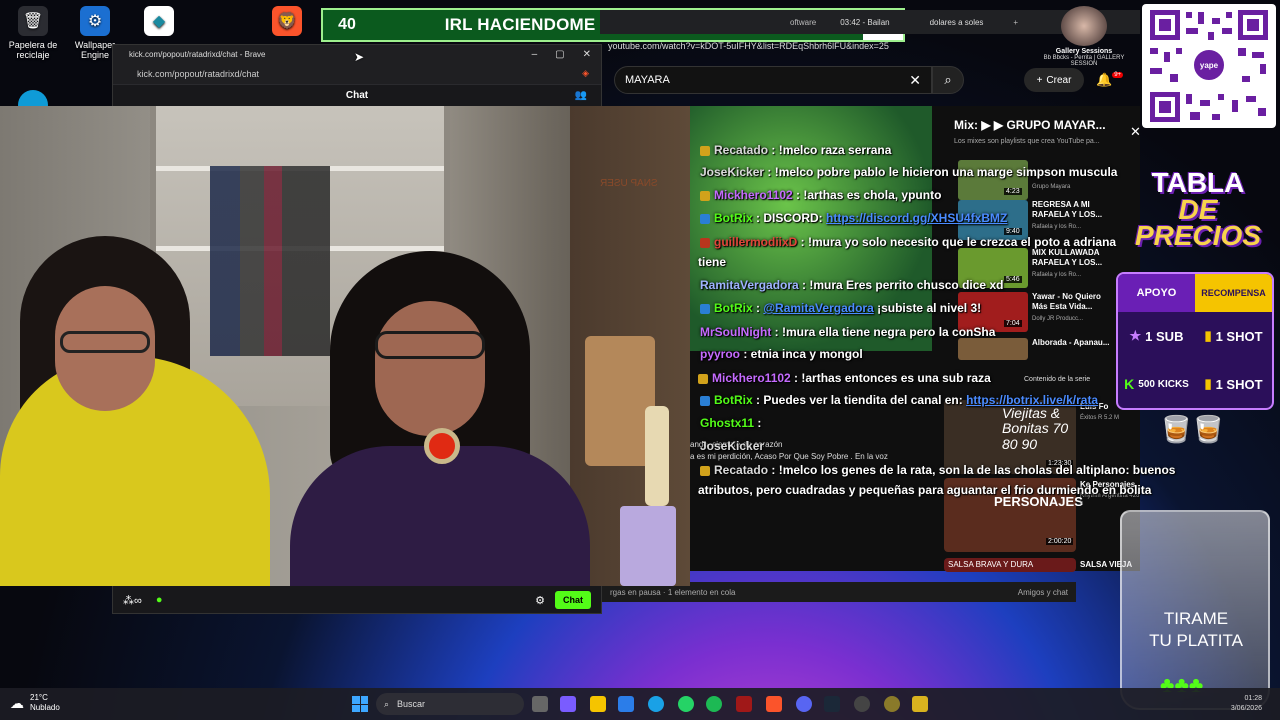 Image resolution: width=1280 pixels, height=720 pixels. I want to click on whatsapp-icon, so click(686, 704).